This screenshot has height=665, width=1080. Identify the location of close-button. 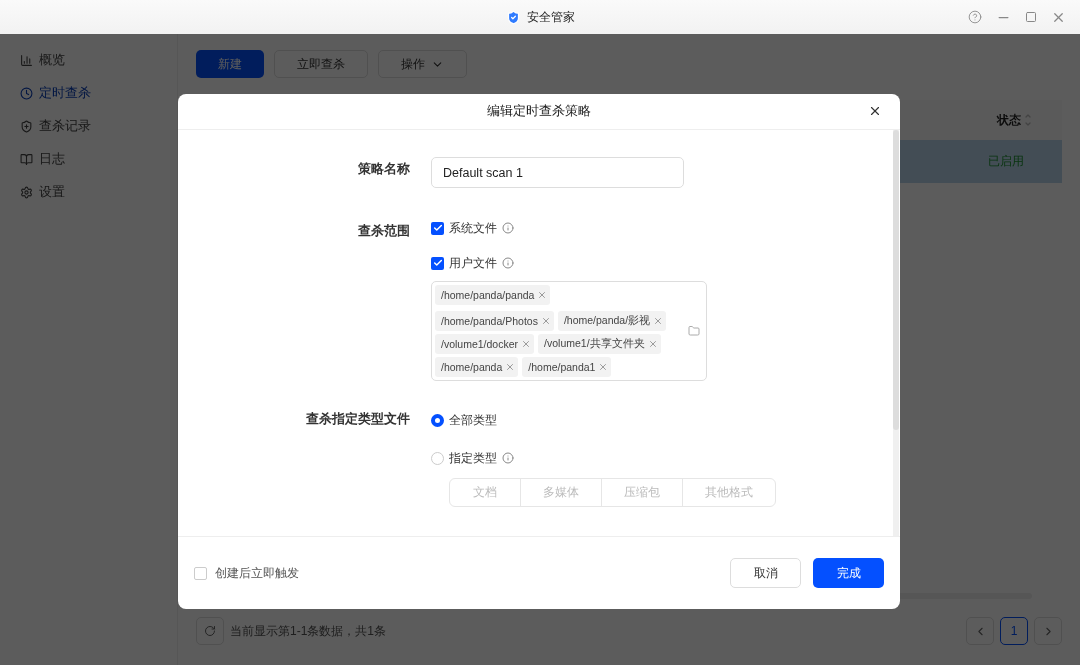
(875, 111).